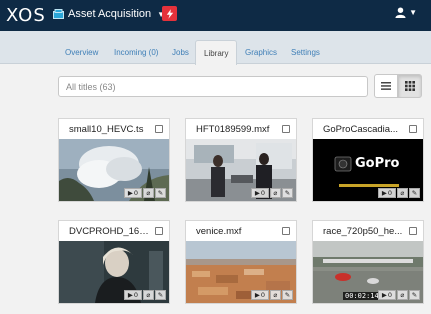  I want to click on asset-card: race_720p50_he... 00:02:14 ▶ 0 ⌀ ✎, so click(368, 262).